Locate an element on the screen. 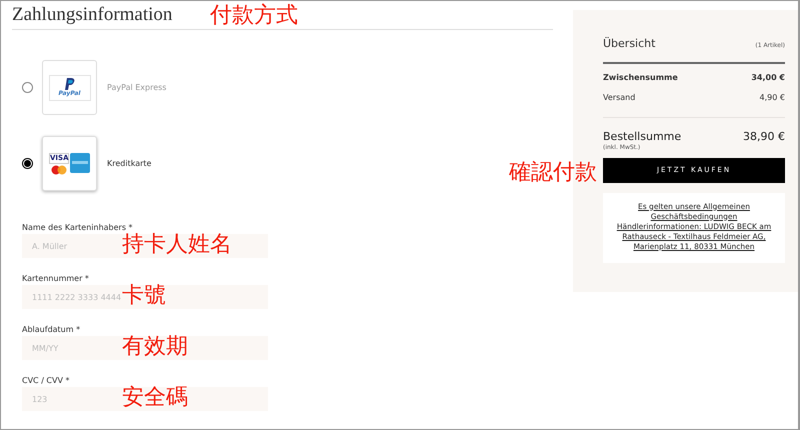 This screenshot has height=430, width=800. annotation-label: 有效期 is located at coordinates (155, 347).